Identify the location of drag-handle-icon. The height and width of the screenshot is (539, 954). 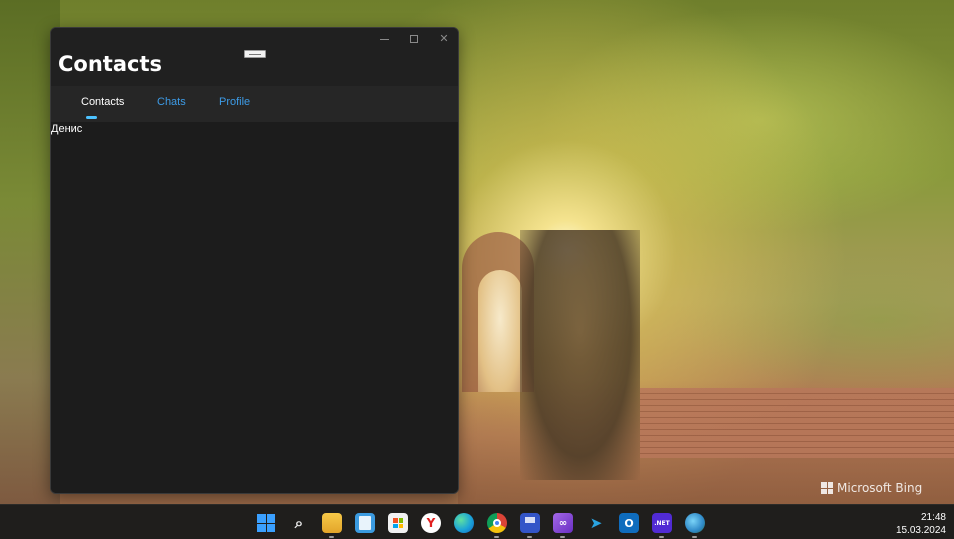
(255, 54).